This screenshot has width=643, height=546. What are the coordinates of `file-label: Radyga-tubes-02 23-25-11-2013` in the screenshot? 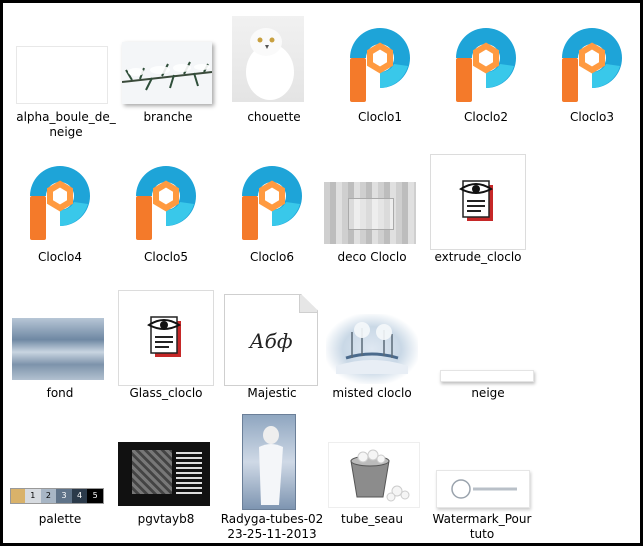 It's located at (272, 526).